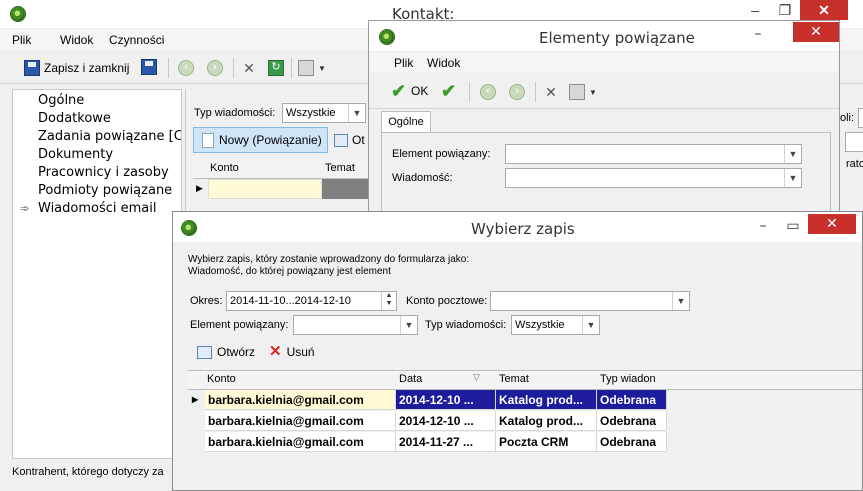 The height and width of the screenshot is (491, 863). What do you see at coordinates (653, 178) in the screenshot?
I see `message-select: ▼` at bounding box center [653, 178].